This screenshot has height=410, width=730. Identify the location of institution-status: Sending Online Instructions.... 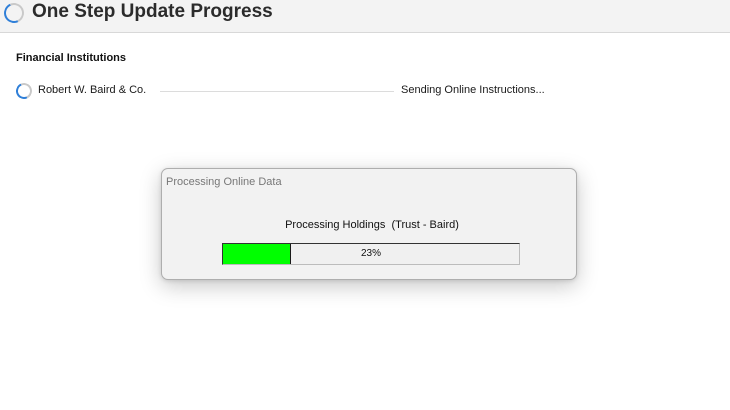
(473, 90).